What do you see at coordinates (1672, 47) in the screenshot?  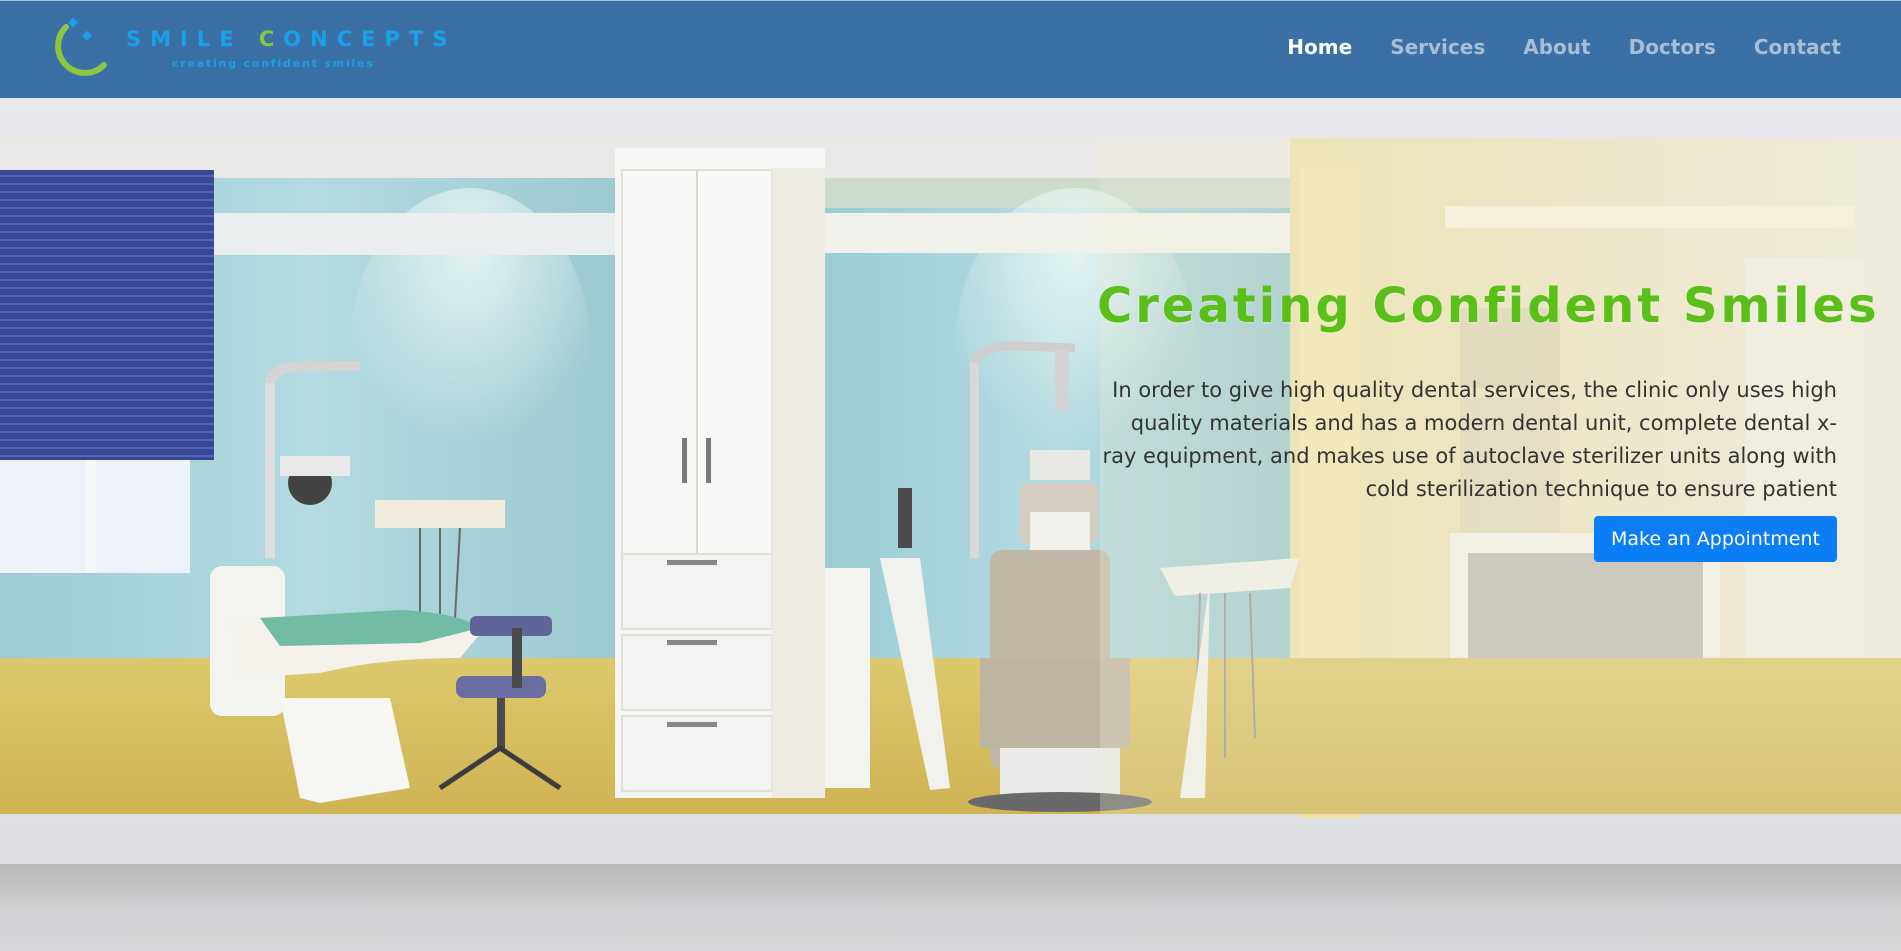 I see `nav-item-doctors: Doctors` at bounding box center [1672, 47].